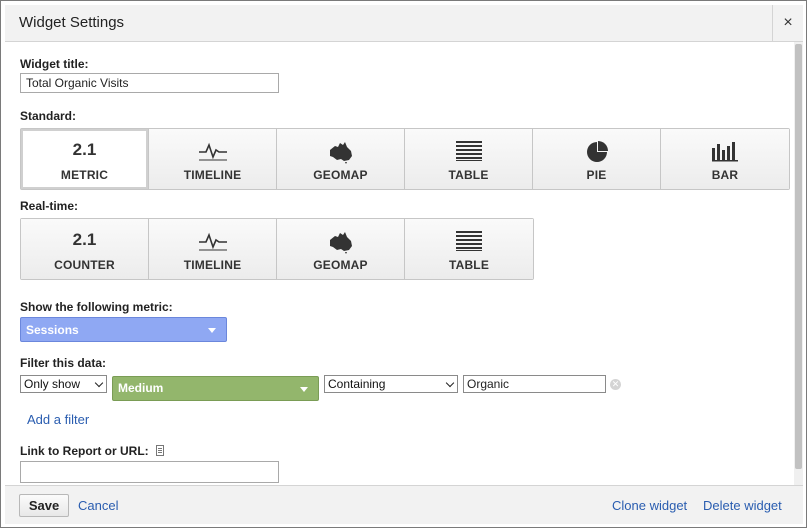  I want to click on filter-value-input: Organic, so click(534, 384).